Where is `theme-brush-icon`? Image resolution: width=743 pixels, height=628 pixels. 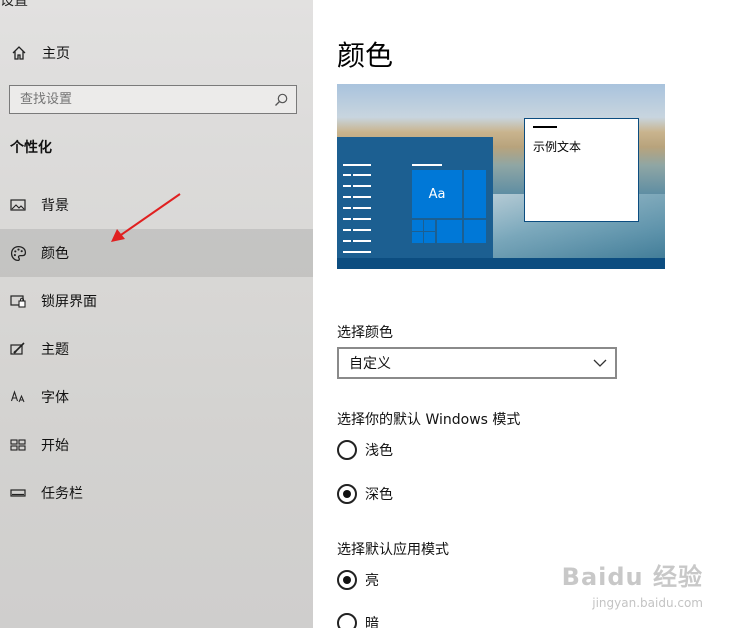
theme-brush-icon is located at coordinates (18, 349).